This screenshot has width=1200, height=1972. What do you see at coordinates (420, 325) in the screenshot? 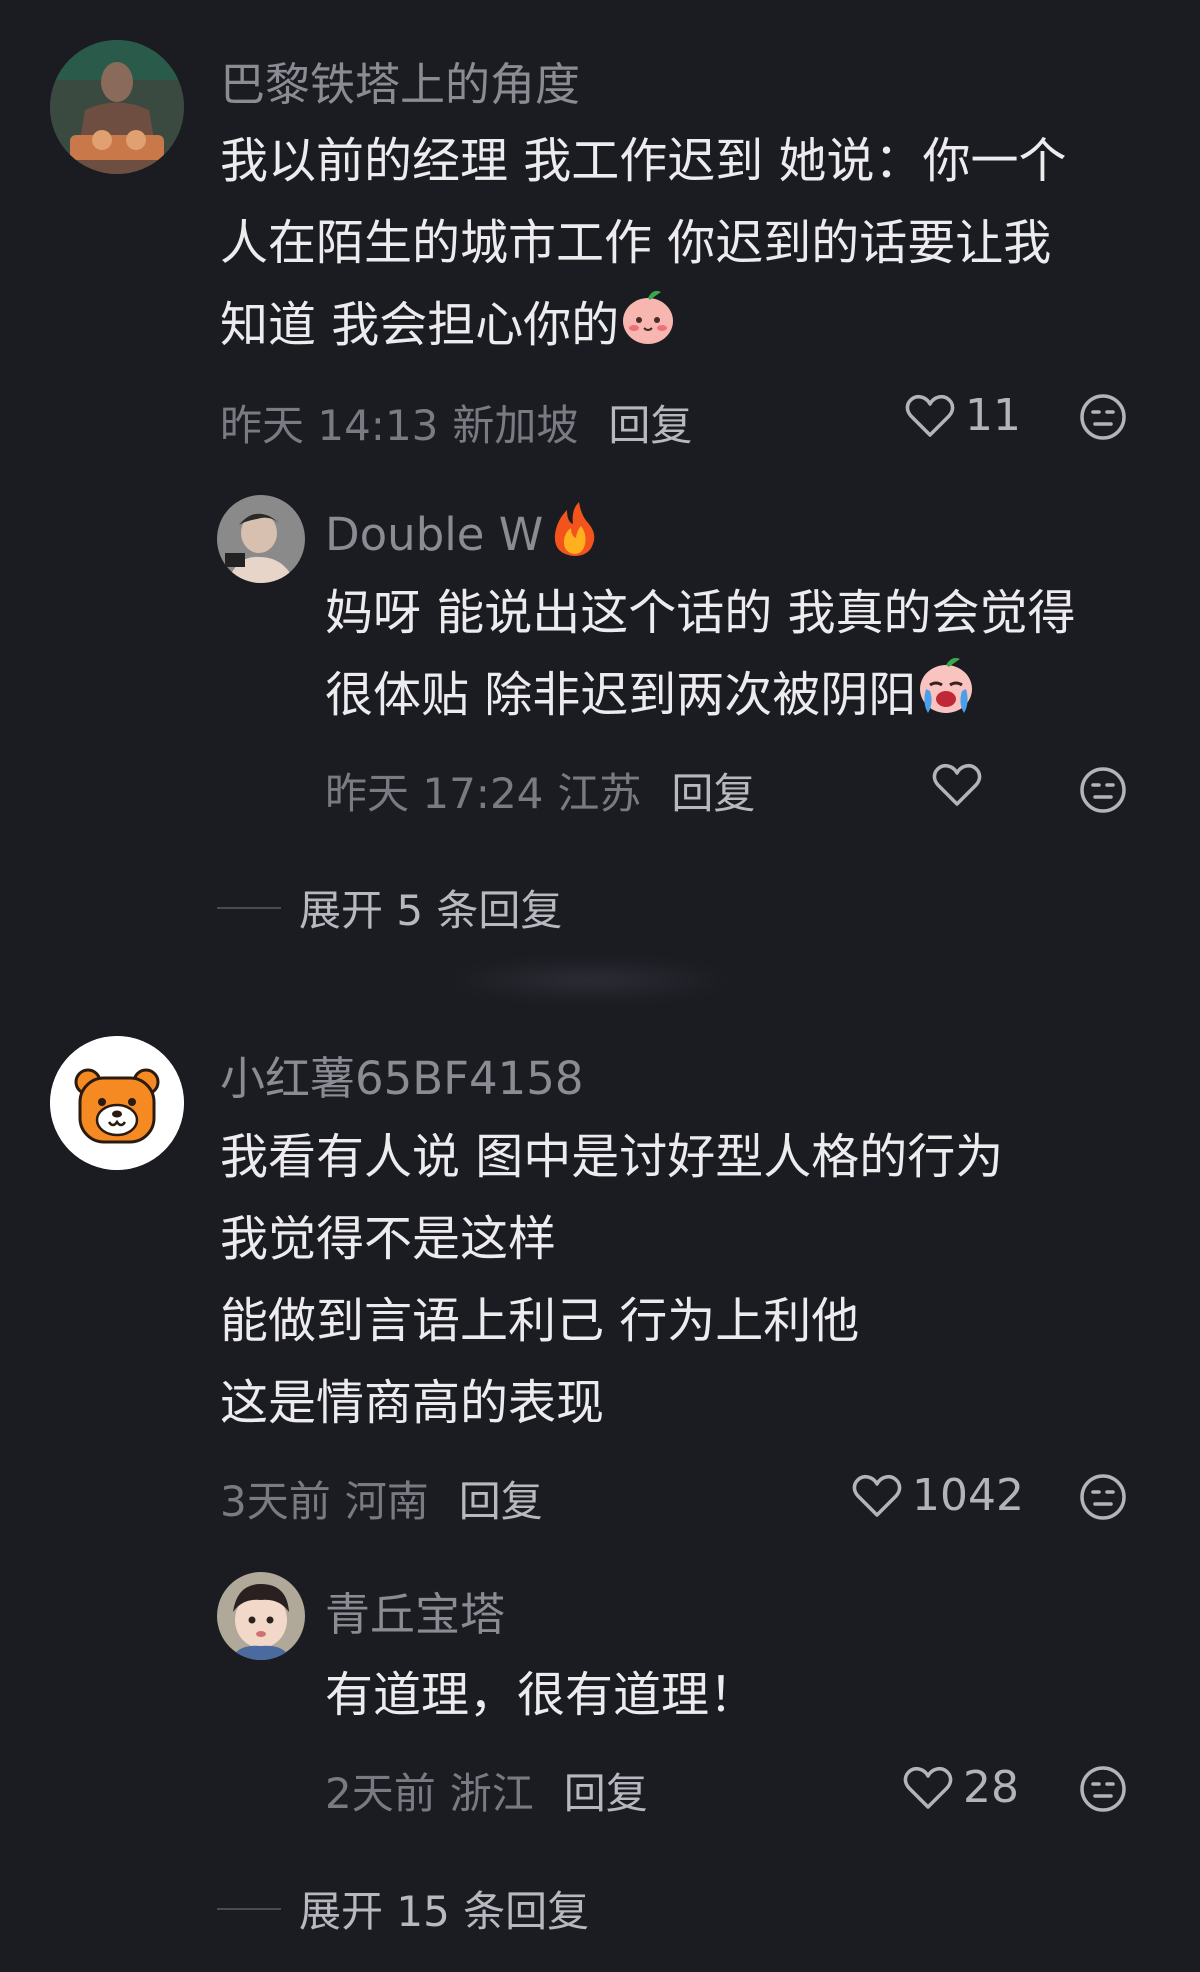
I see `comment-line: 知道 我会担心你的` at bounding box center [420, 325].